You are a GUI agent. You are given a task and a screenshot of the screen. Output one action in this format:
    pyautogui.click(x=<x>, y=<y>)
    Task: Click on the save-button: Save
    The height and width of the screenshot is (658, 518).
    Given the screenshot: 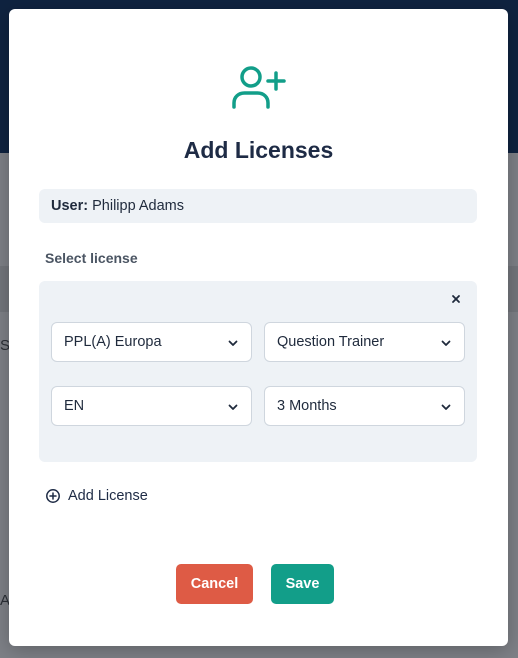 What is the action you would take?
    pyautogui.click(x=302, y=584)
    